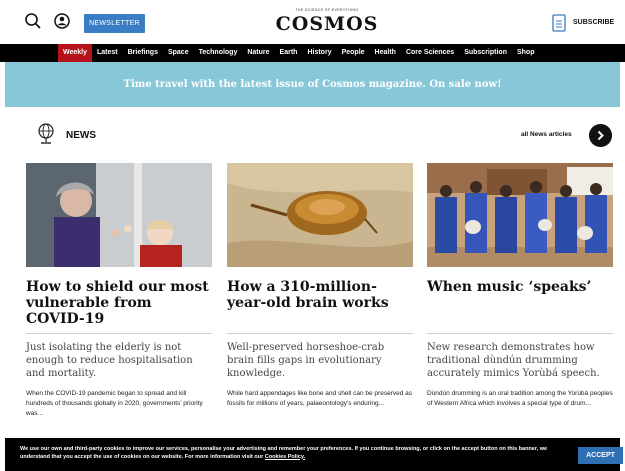 Image resolution: width=625 pixels, height=471 pixels. I want to click on nav-item-briefings: Briefings, so click(143, 53).